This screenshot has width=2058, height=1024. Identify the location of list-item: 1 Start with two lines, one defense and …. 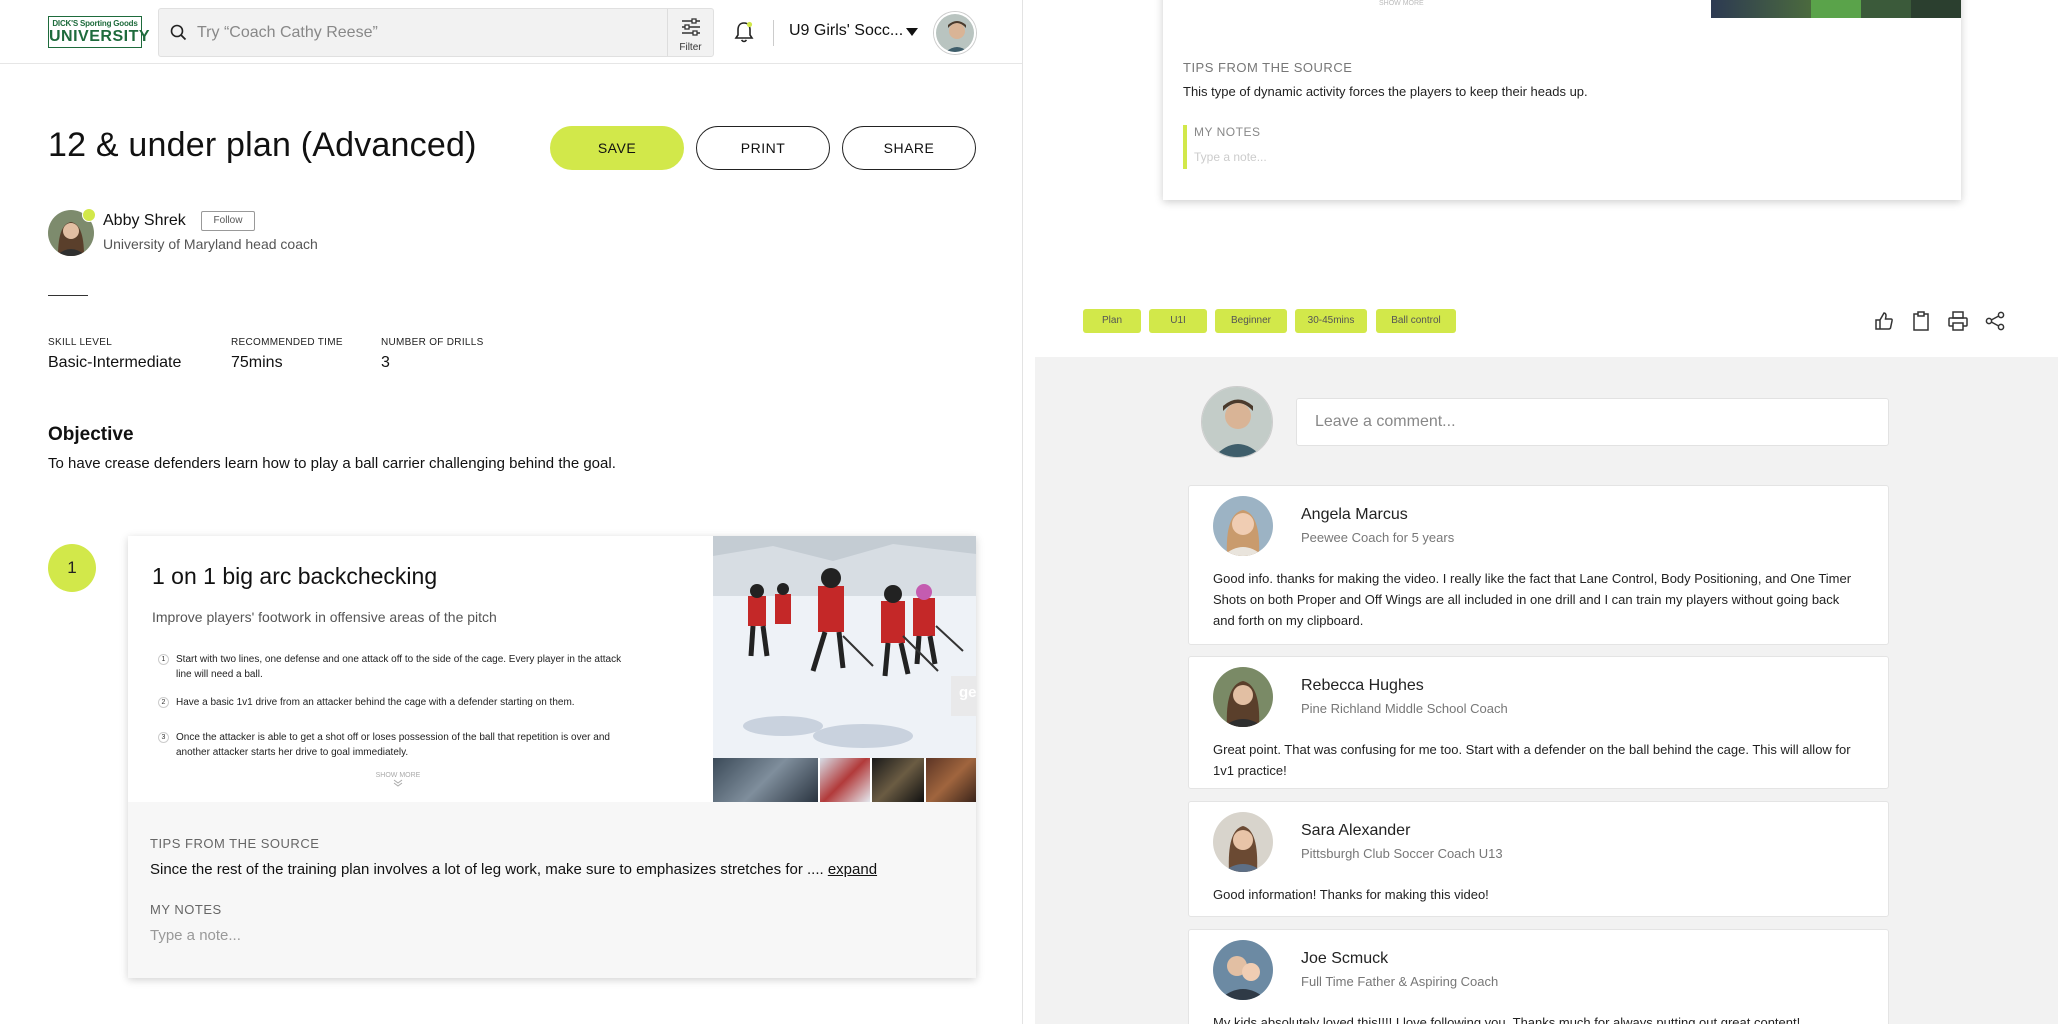
(394, 667).